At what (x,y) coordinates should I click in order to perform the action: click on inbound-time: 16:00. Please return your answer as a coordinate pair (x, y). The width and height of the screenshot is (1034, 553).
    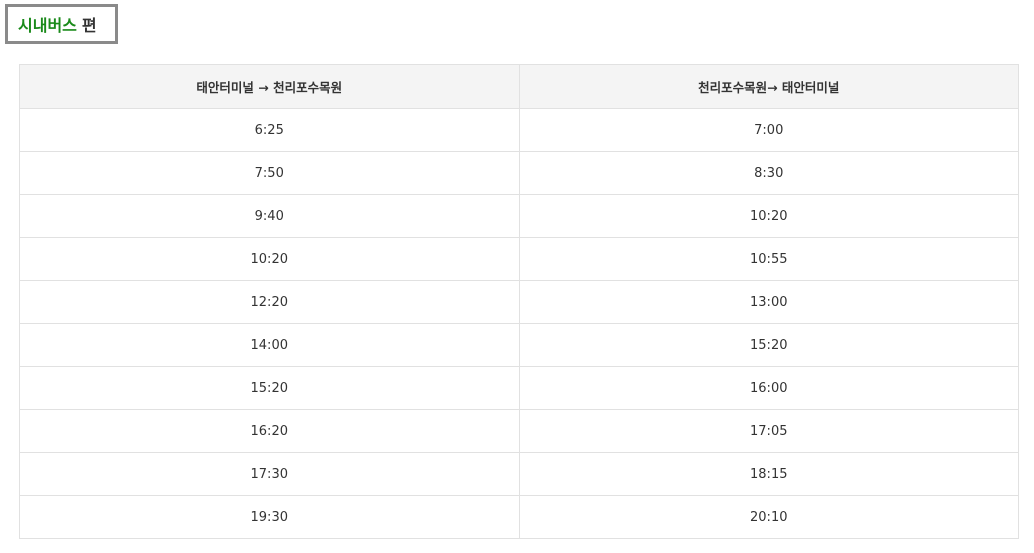
    Looking at the image, I should click on (768, 388).